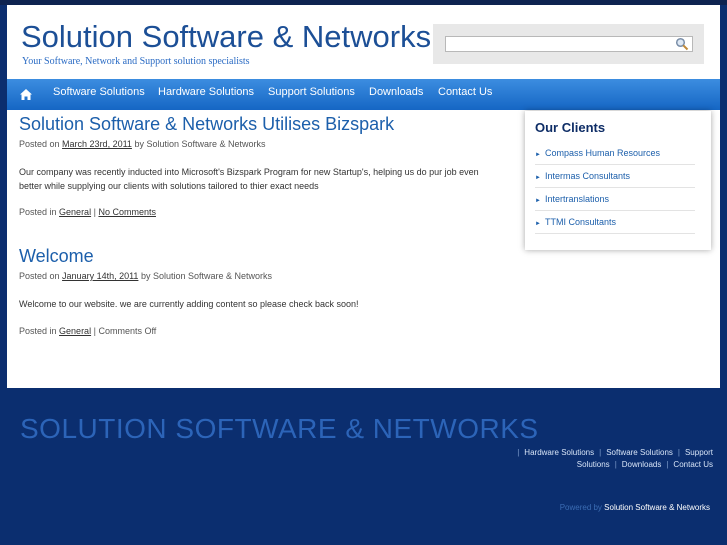 The image size is (727, 545). Describe the element at coordinates (97, 144) in the screenshot. I see `post-date-link: March 23rd, 2011` at that location.